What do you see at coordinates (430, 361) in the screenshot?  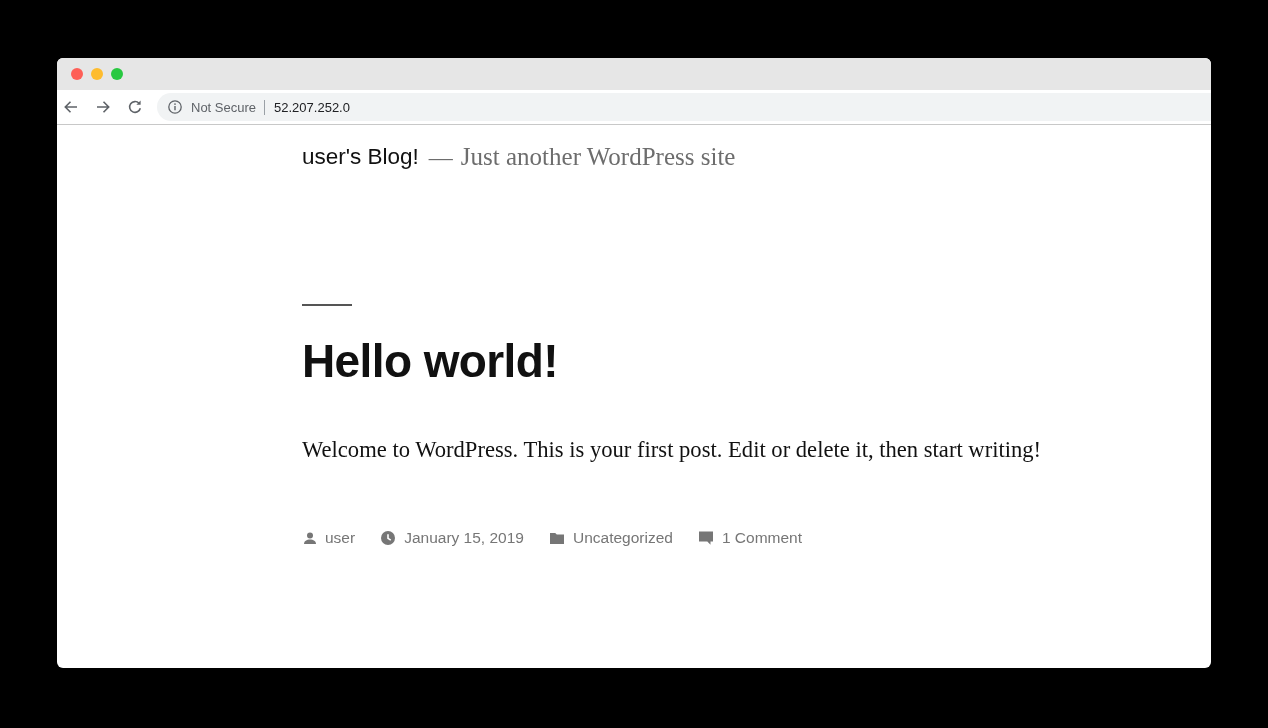 I see `post-title: Hello world!` at bounding box center [430, 361].